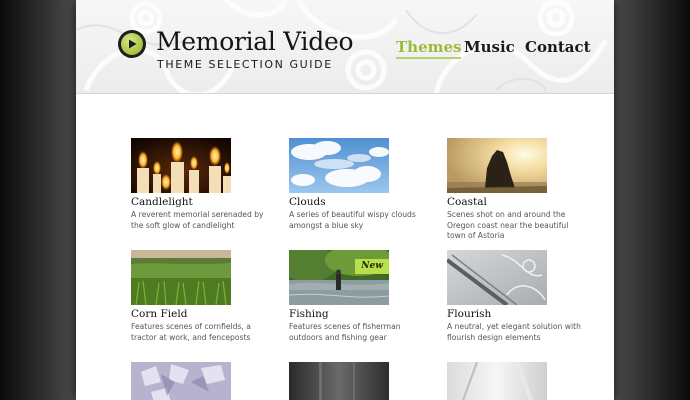 Image resolution: width=690 pixels, height=400 pixels. What do you see at coordinates (159, 314) in the screenshot?
I see `theme-title: Corn Field` at bounding box center [159, 314].